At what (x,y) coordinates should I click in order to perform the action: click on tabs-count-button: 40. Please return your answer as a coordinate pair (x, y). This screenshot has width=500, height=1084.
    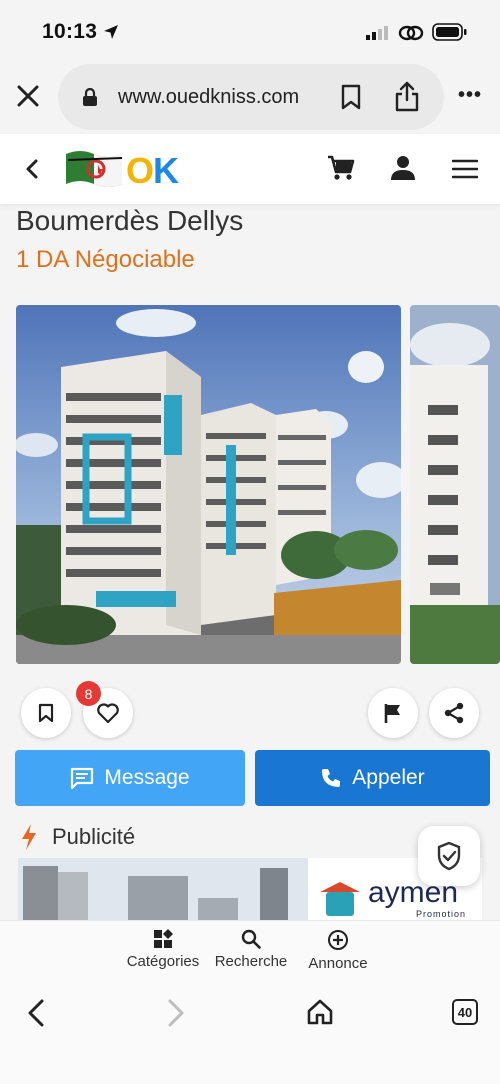
    Looking at the image, I should click on (465, 1012).